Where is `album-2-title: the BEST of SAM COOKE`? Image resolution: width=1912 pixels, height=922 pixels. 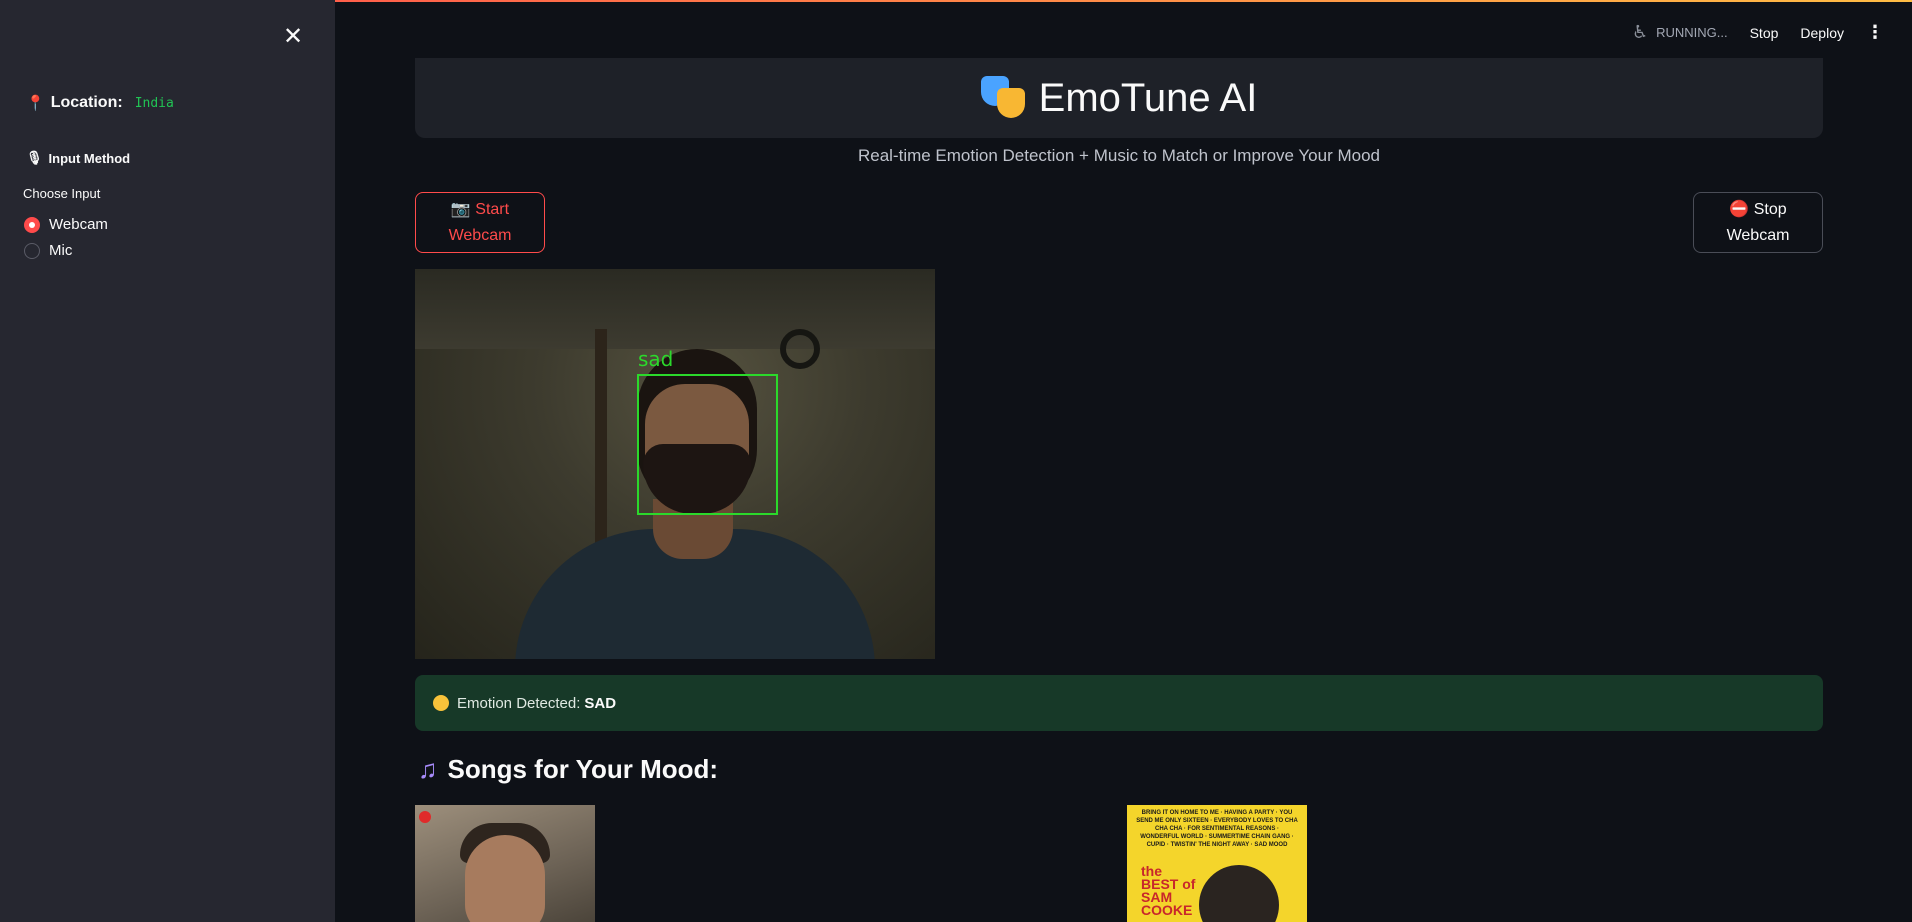 album-2-title: the BEST of SAM COOKE is located at coordinates (1168, 890).